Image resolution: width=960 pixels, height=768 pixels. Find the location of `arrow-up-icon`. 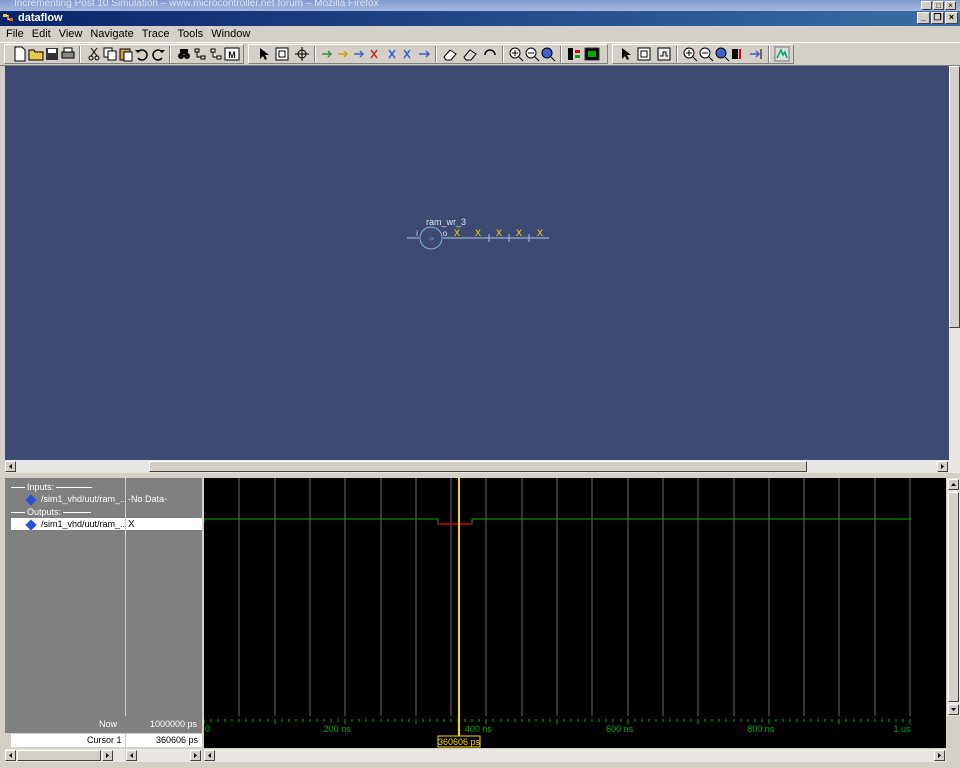

arrow-up-icon is located at coordinates (953, 484).